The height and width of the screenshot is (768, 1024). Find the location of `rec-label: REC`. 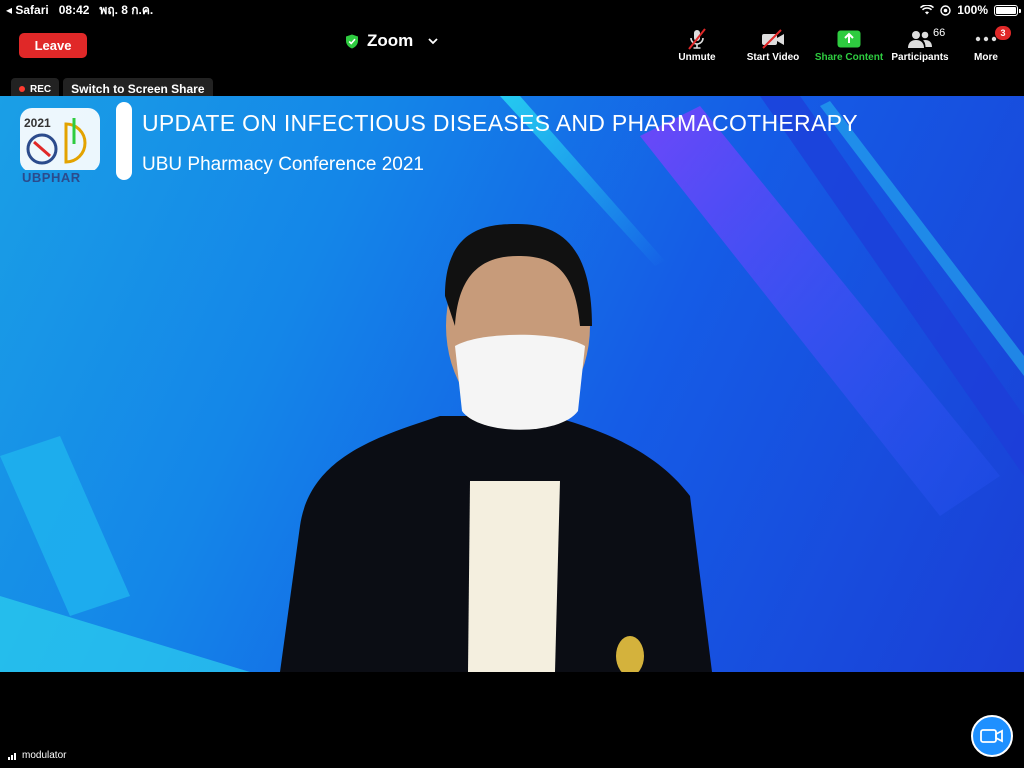

rec-label: REC is located at coordinates (41, 89).